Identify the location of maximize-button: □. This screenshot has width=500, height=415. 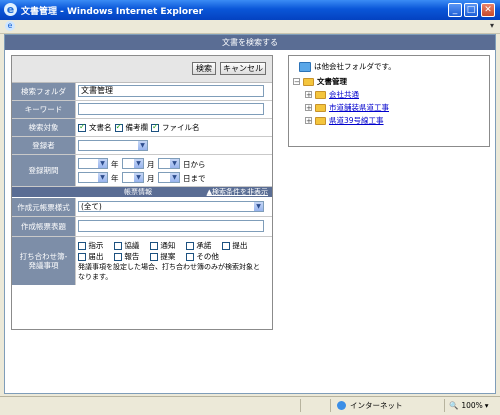
(471, 10).